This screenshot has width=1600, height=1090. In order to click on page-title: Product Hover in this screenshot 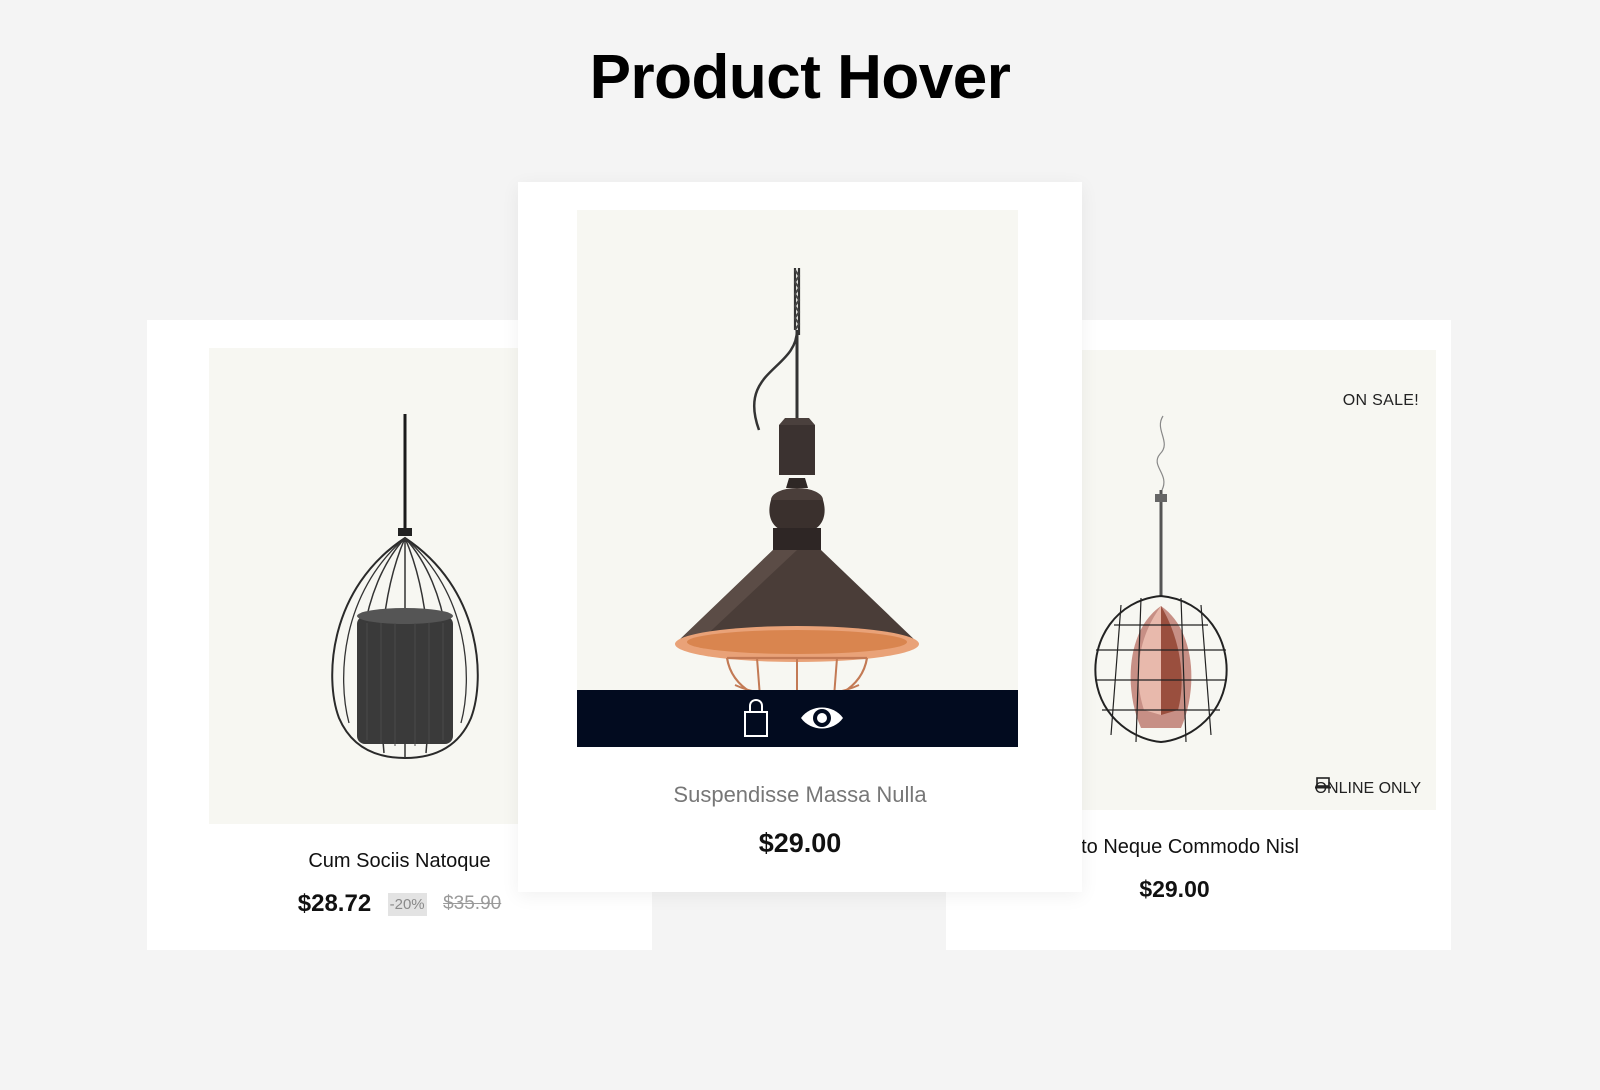, I will do `click(800, 77)`.